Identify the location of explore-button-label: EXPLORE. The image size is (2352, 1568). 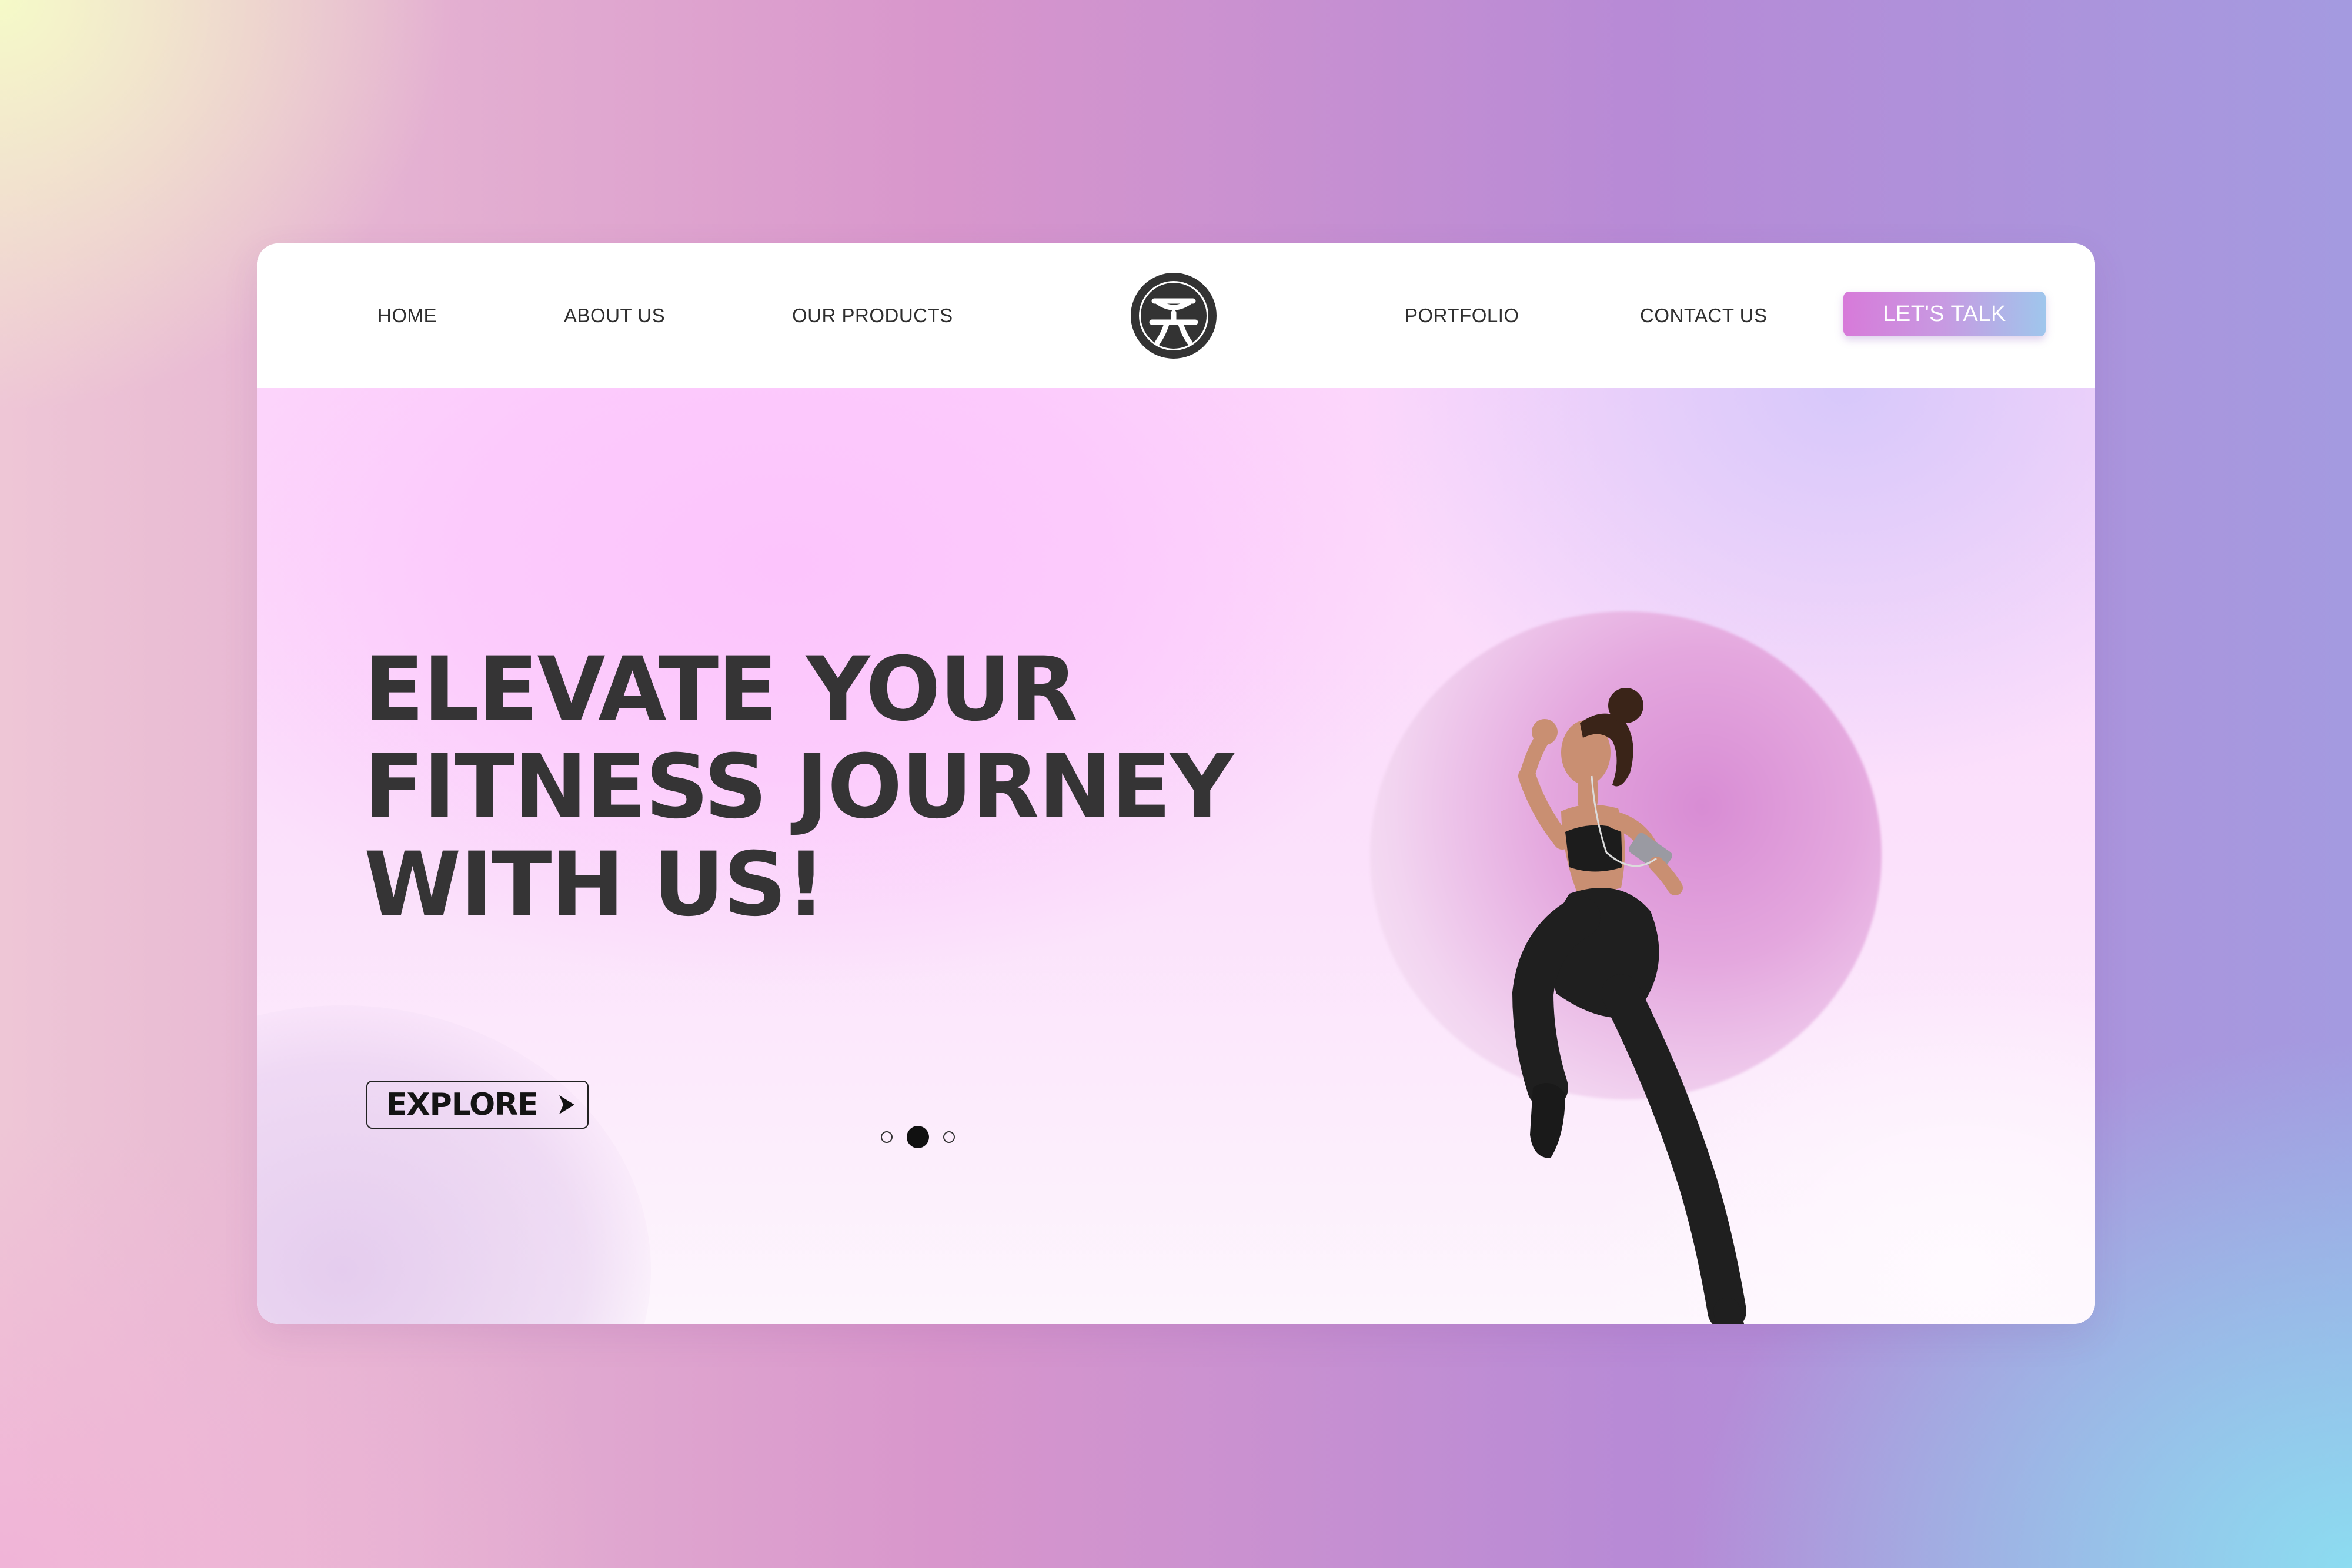
(462, 1104).